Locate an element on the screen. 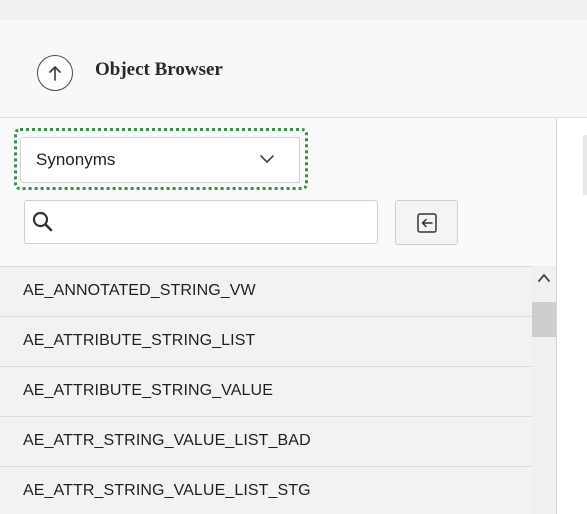 This screenshot has height=514, width=587. search-field is located at coordinates (201, 222).